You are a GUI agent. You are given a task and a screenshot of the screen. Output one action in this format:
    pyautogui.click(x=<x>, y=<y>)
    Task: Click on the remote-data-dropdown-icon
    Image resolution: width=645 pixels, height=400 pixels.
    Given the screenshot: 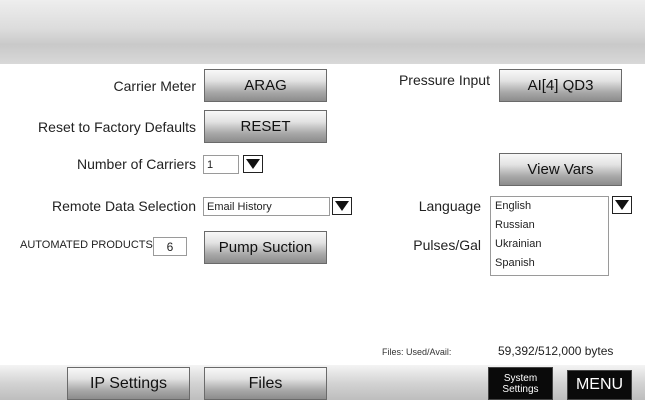 What is the action you would take?
    pyautogui.click(x=342, y=206)
    